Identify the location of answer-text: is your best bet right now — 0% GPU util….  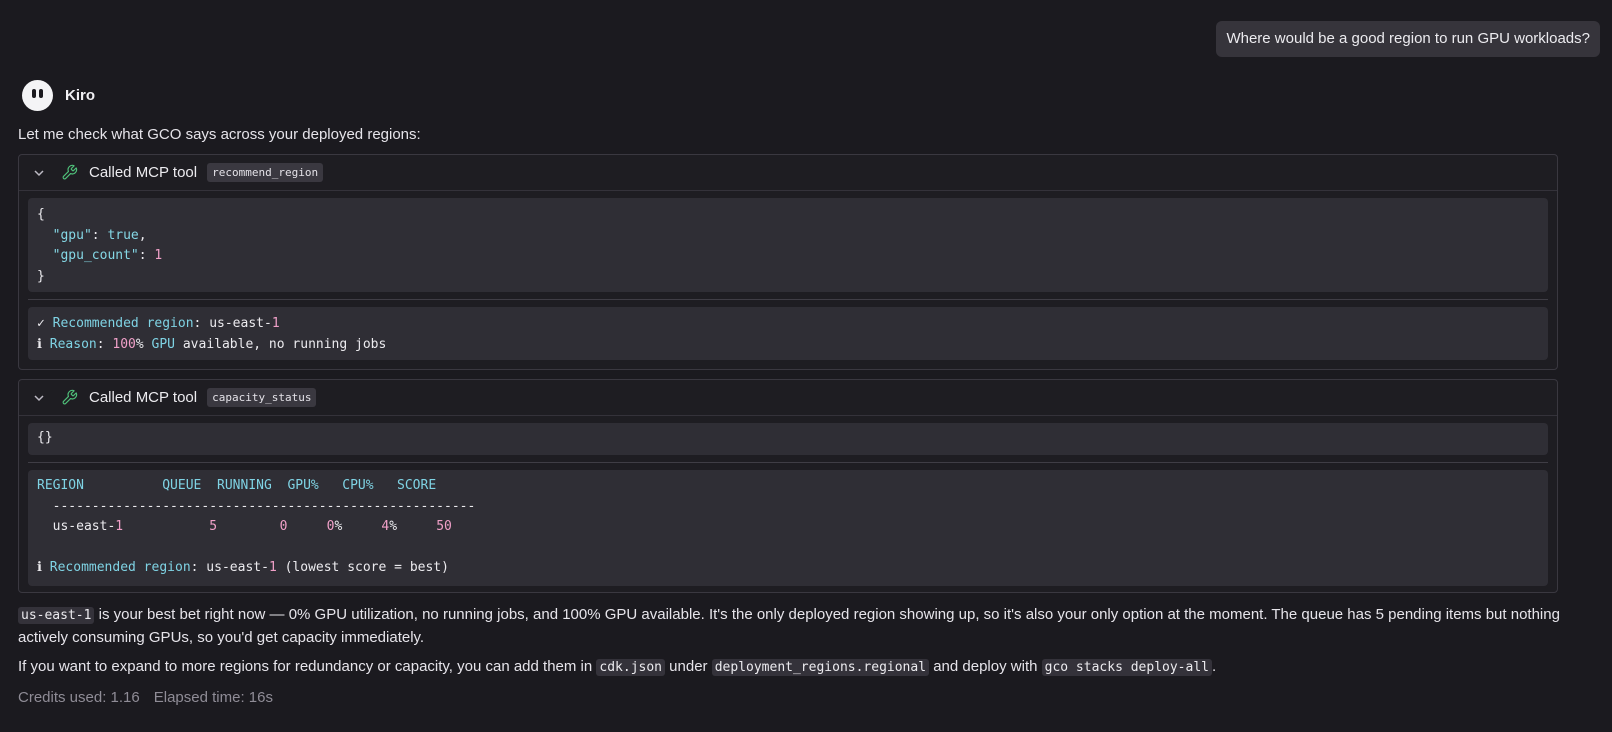
(789, 626).